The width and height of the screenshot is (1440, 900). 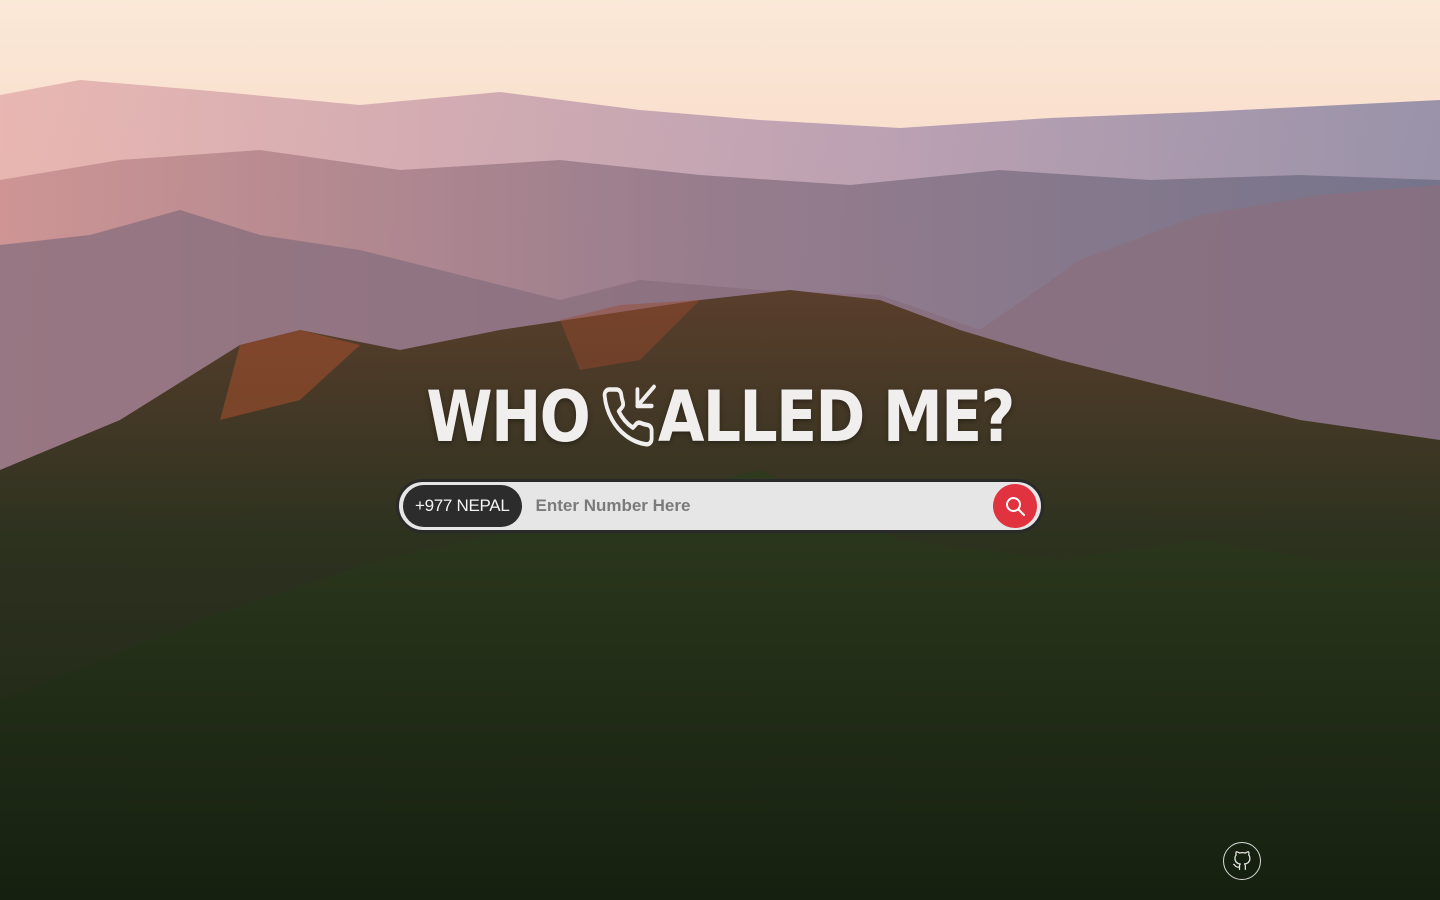 I want to click on search-icon, so click(x=1015, y=506).